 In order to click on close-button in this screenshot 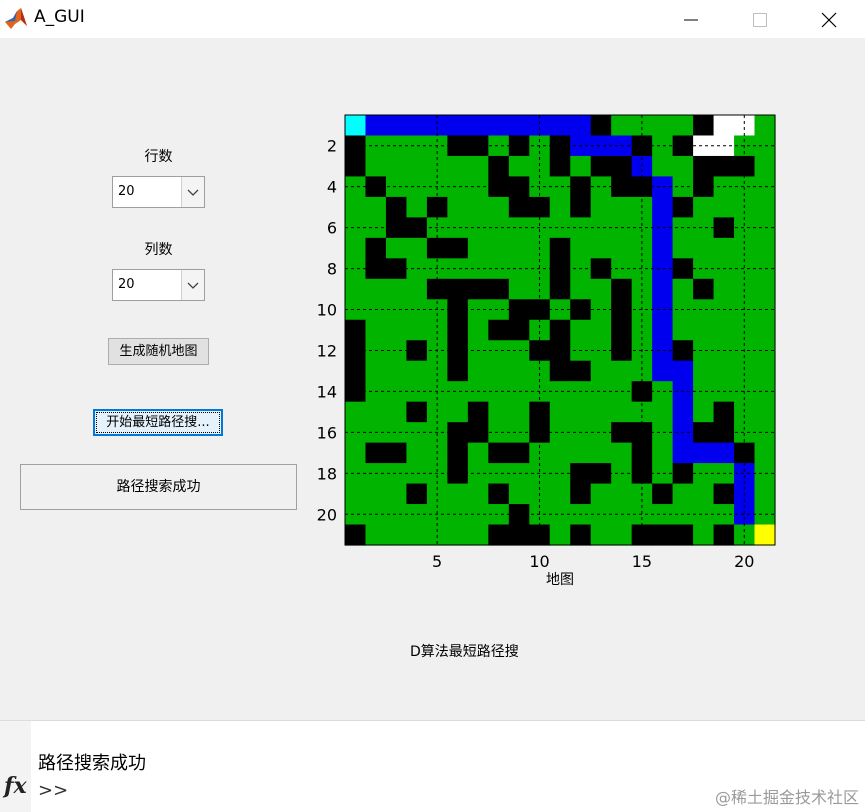, I will do `click(829, 19)`.